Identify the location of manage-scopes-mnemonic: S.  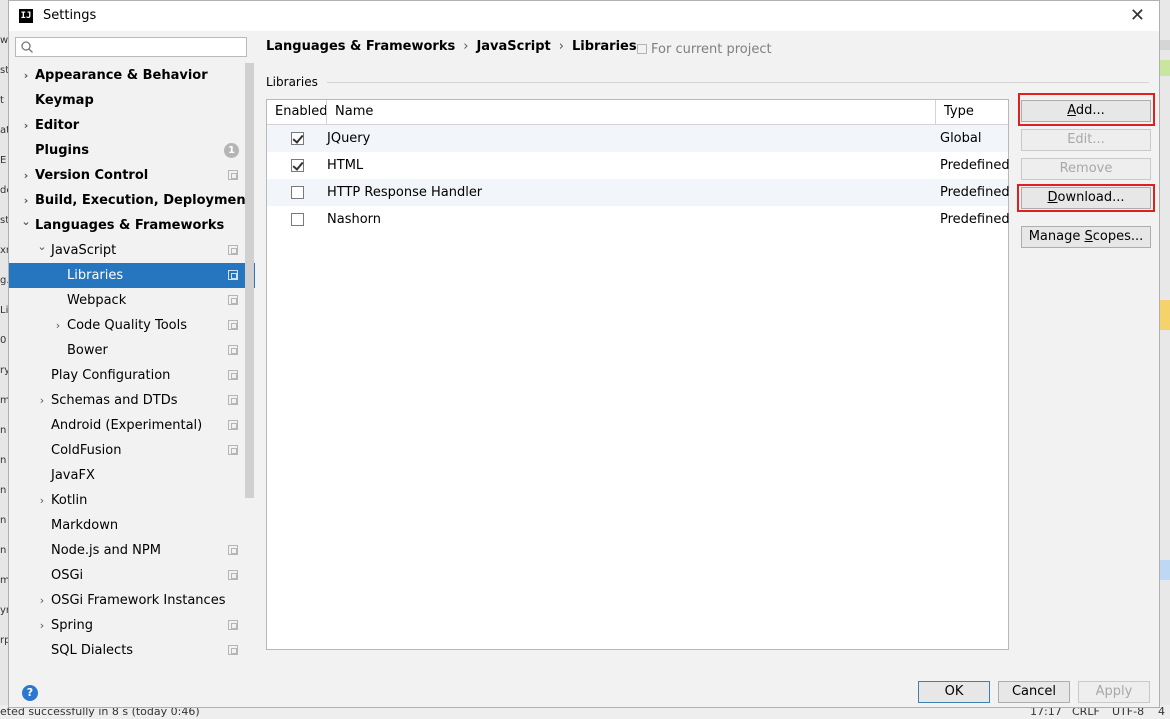
(1088, 236).